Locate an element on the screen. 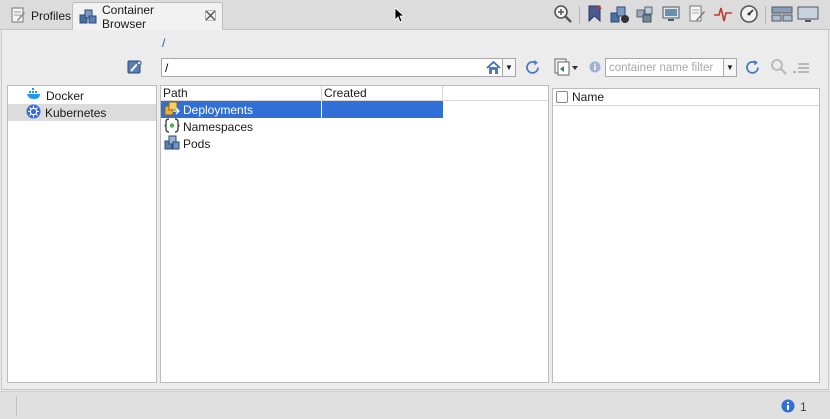 Image resolution: width=830 pixels, height=419 pixels. environment-tree: Docker Kubernetes is located at coordinates (82, 234).